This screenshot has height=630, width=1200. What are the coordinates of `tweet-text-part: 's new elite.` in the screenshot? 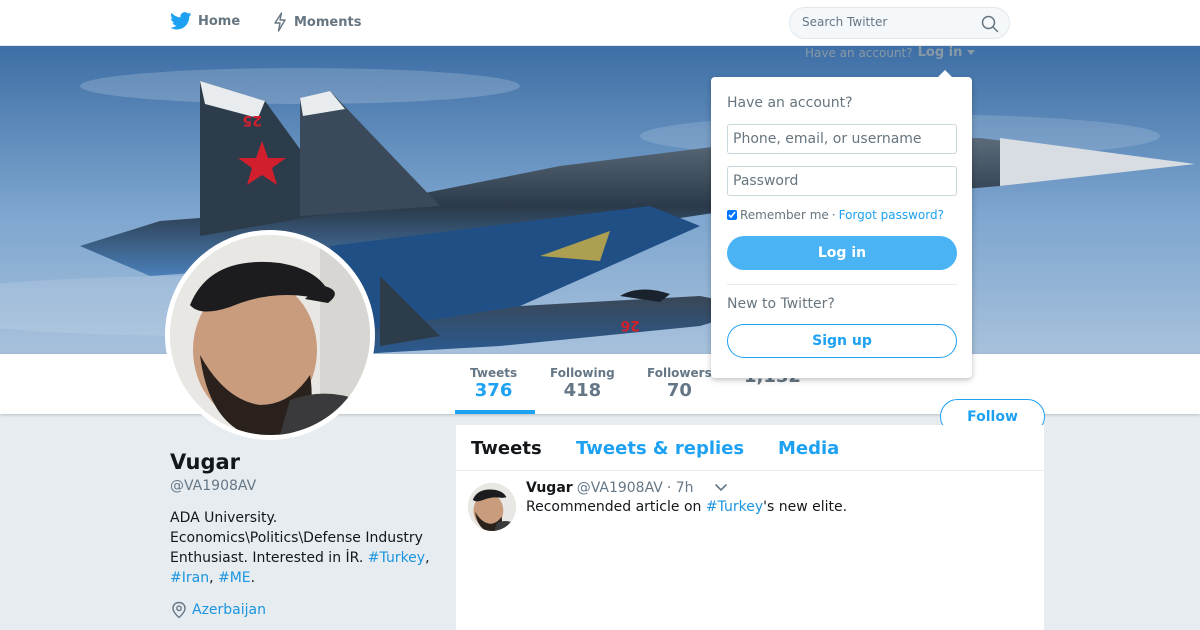 It's located at (805, 507).